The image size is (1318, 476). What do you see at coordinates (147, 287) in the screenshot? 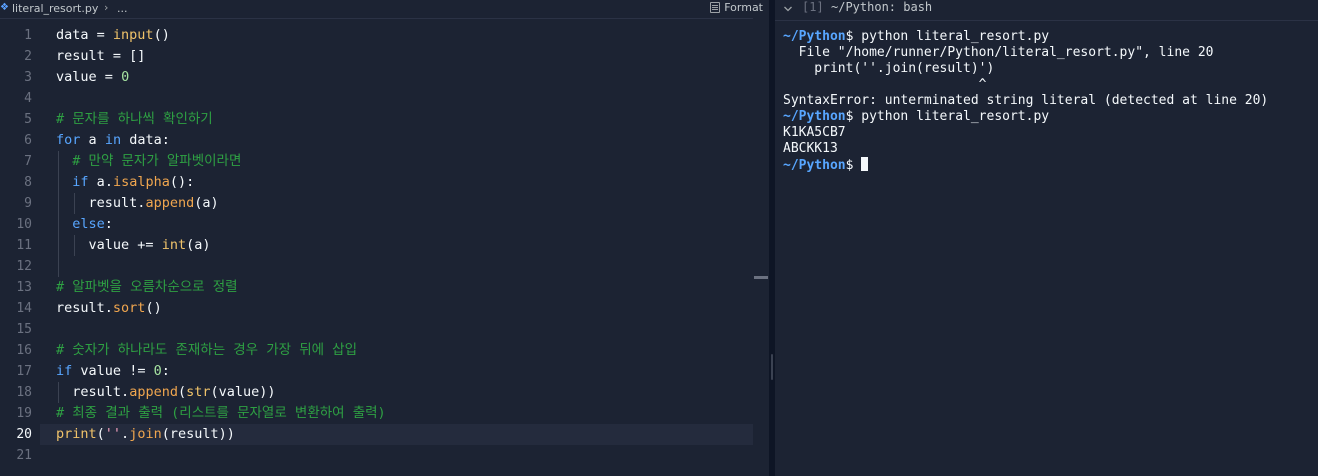
I see `code-comment: # 알파벳을 오름차순으로 정렬` at bounding box center [147, 287].